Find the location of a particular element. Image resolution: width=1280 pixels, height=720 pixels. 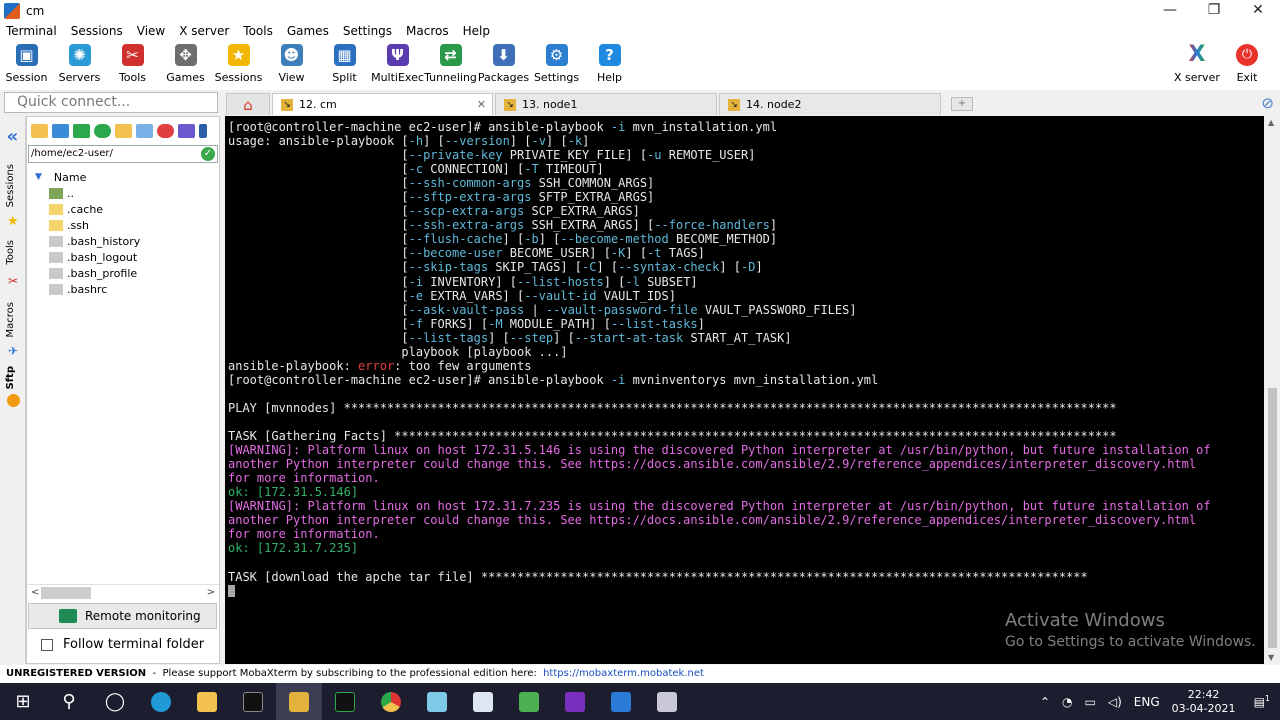

mobaxterm-link: https://mobaxterm.mobatek.net is located at coordinates (623, 673).